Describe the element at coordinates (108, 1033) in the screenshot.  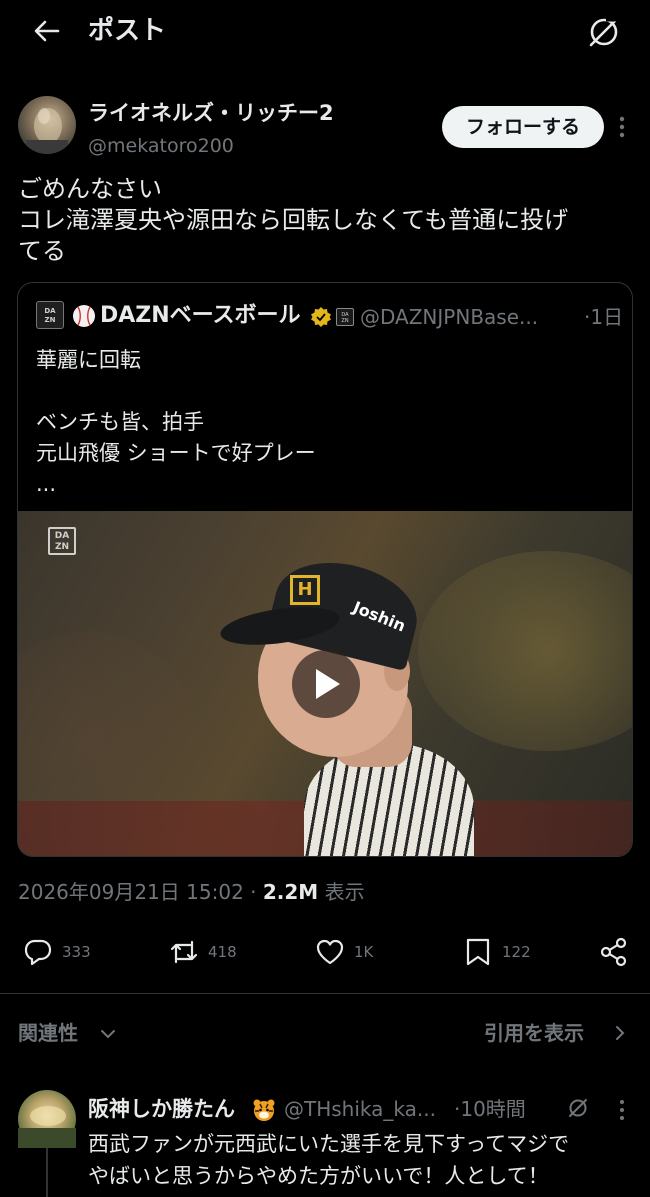
I see `chevron-down-icon` at that location.